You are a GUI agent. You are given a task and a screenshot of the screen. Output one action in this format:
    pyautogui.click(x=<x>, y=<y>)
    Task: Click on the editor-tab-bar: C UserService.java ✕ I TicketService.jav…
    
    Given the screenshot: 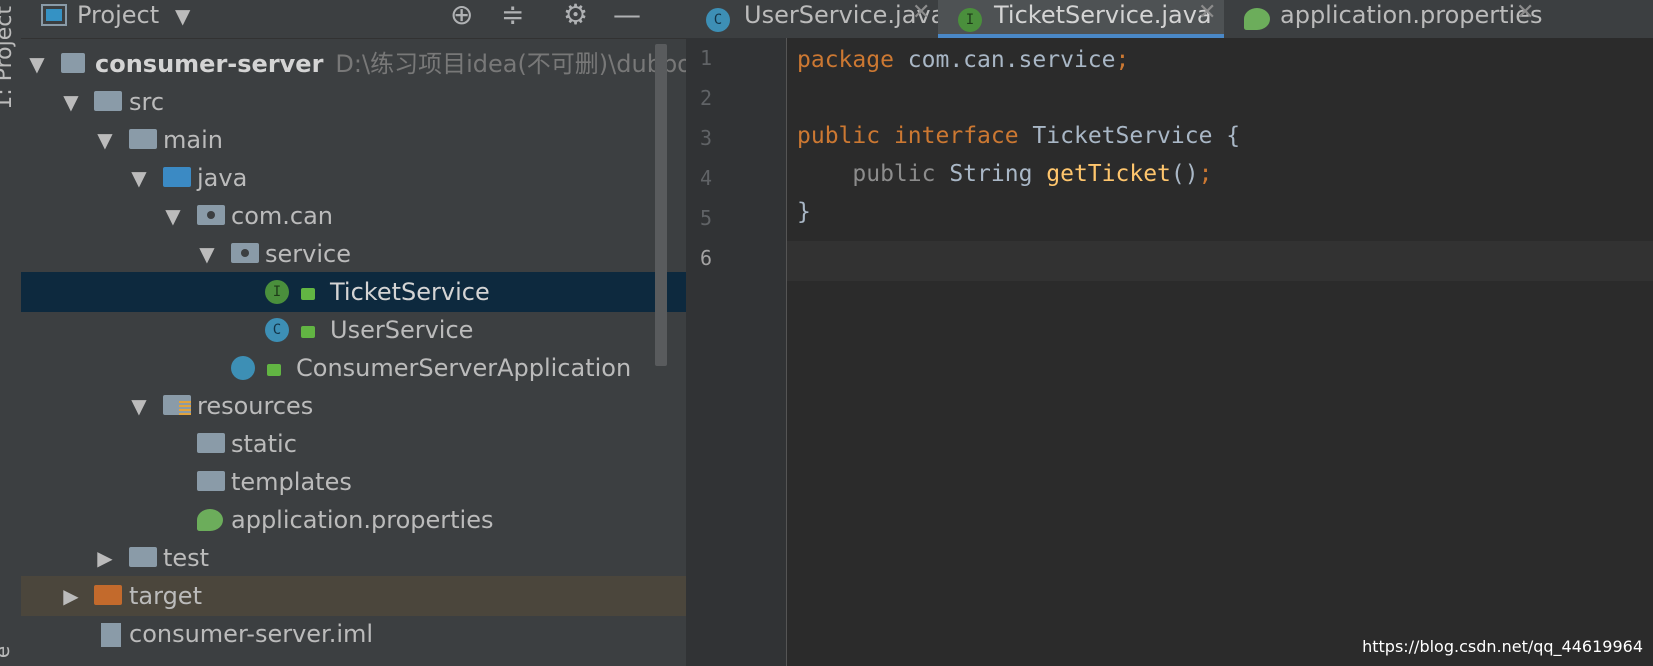 What is the action you would take?
    pyautogui.click(x=1169, y=19)
    